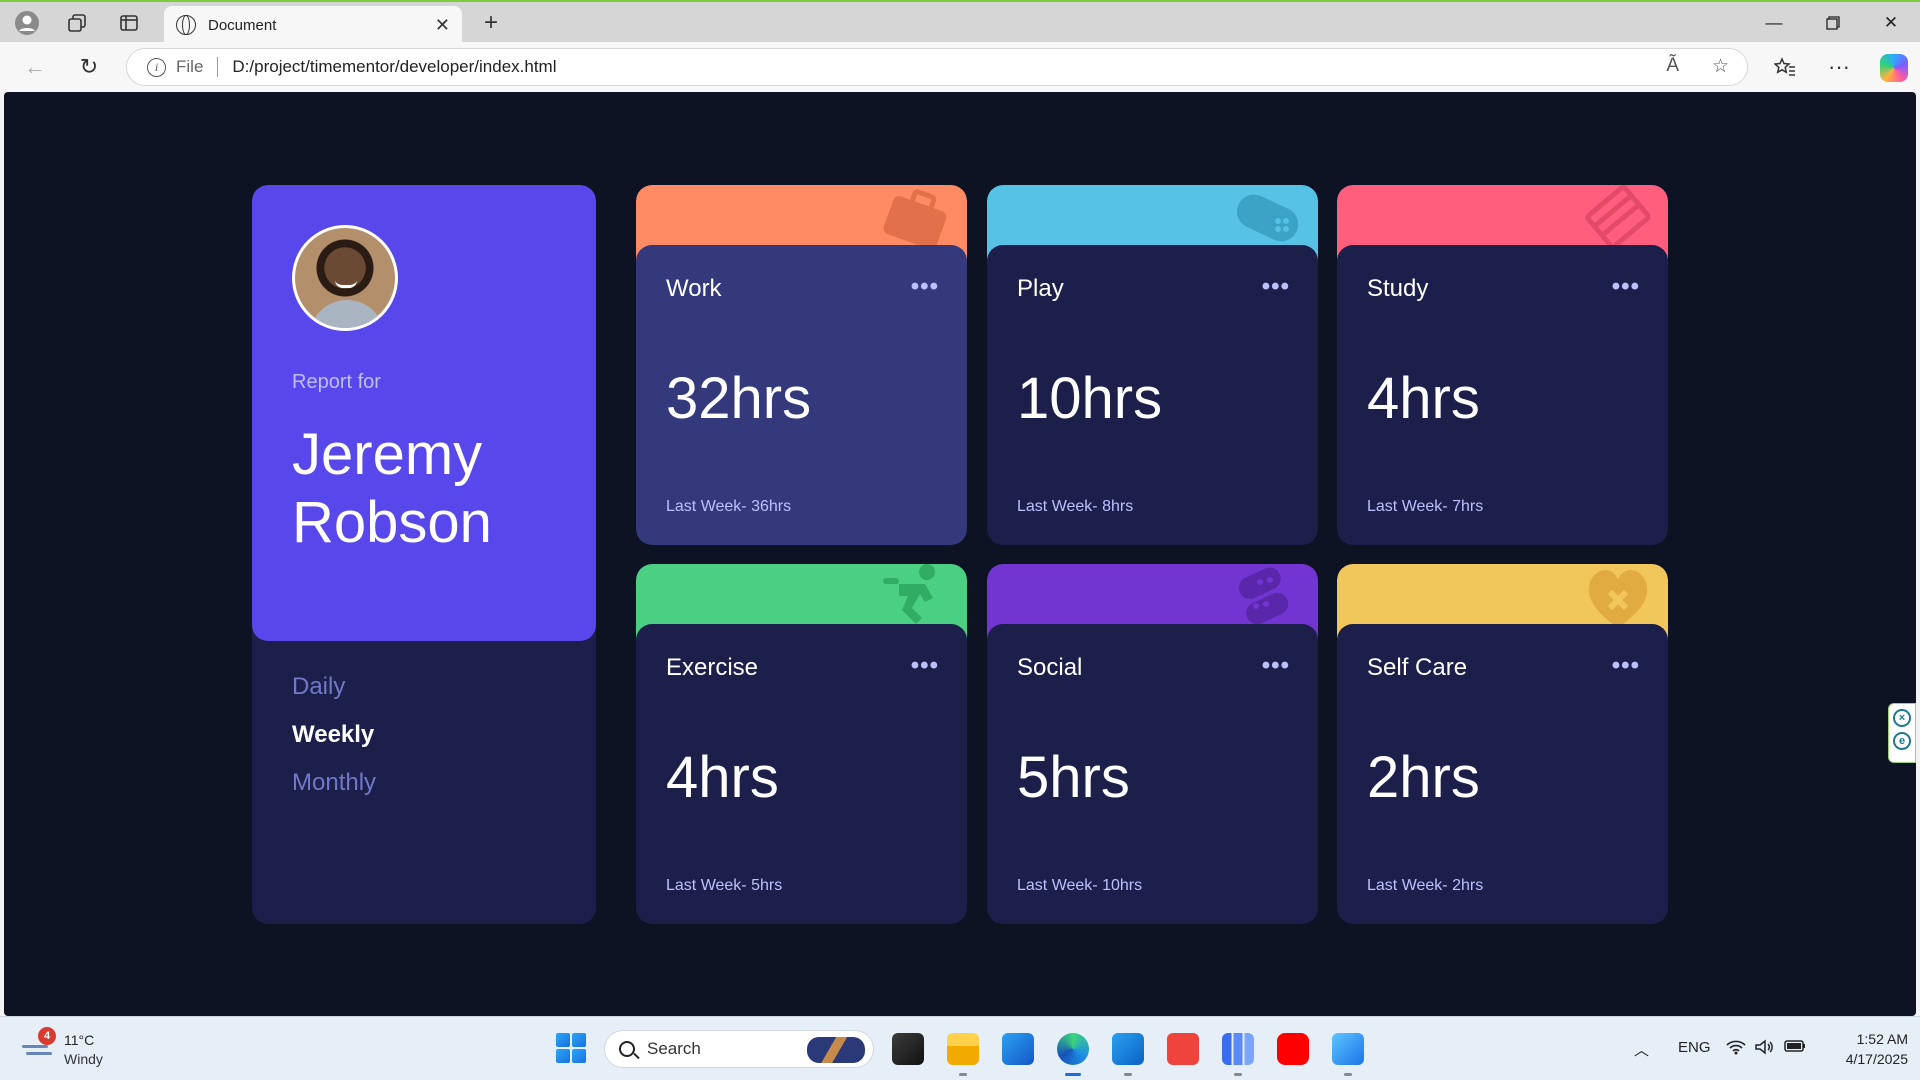 The width and height of the screenshot is (1920, 1080). Describe the element at coordinates (836, 1050) in the screenshot. I see `search-highlight-image` at that location.